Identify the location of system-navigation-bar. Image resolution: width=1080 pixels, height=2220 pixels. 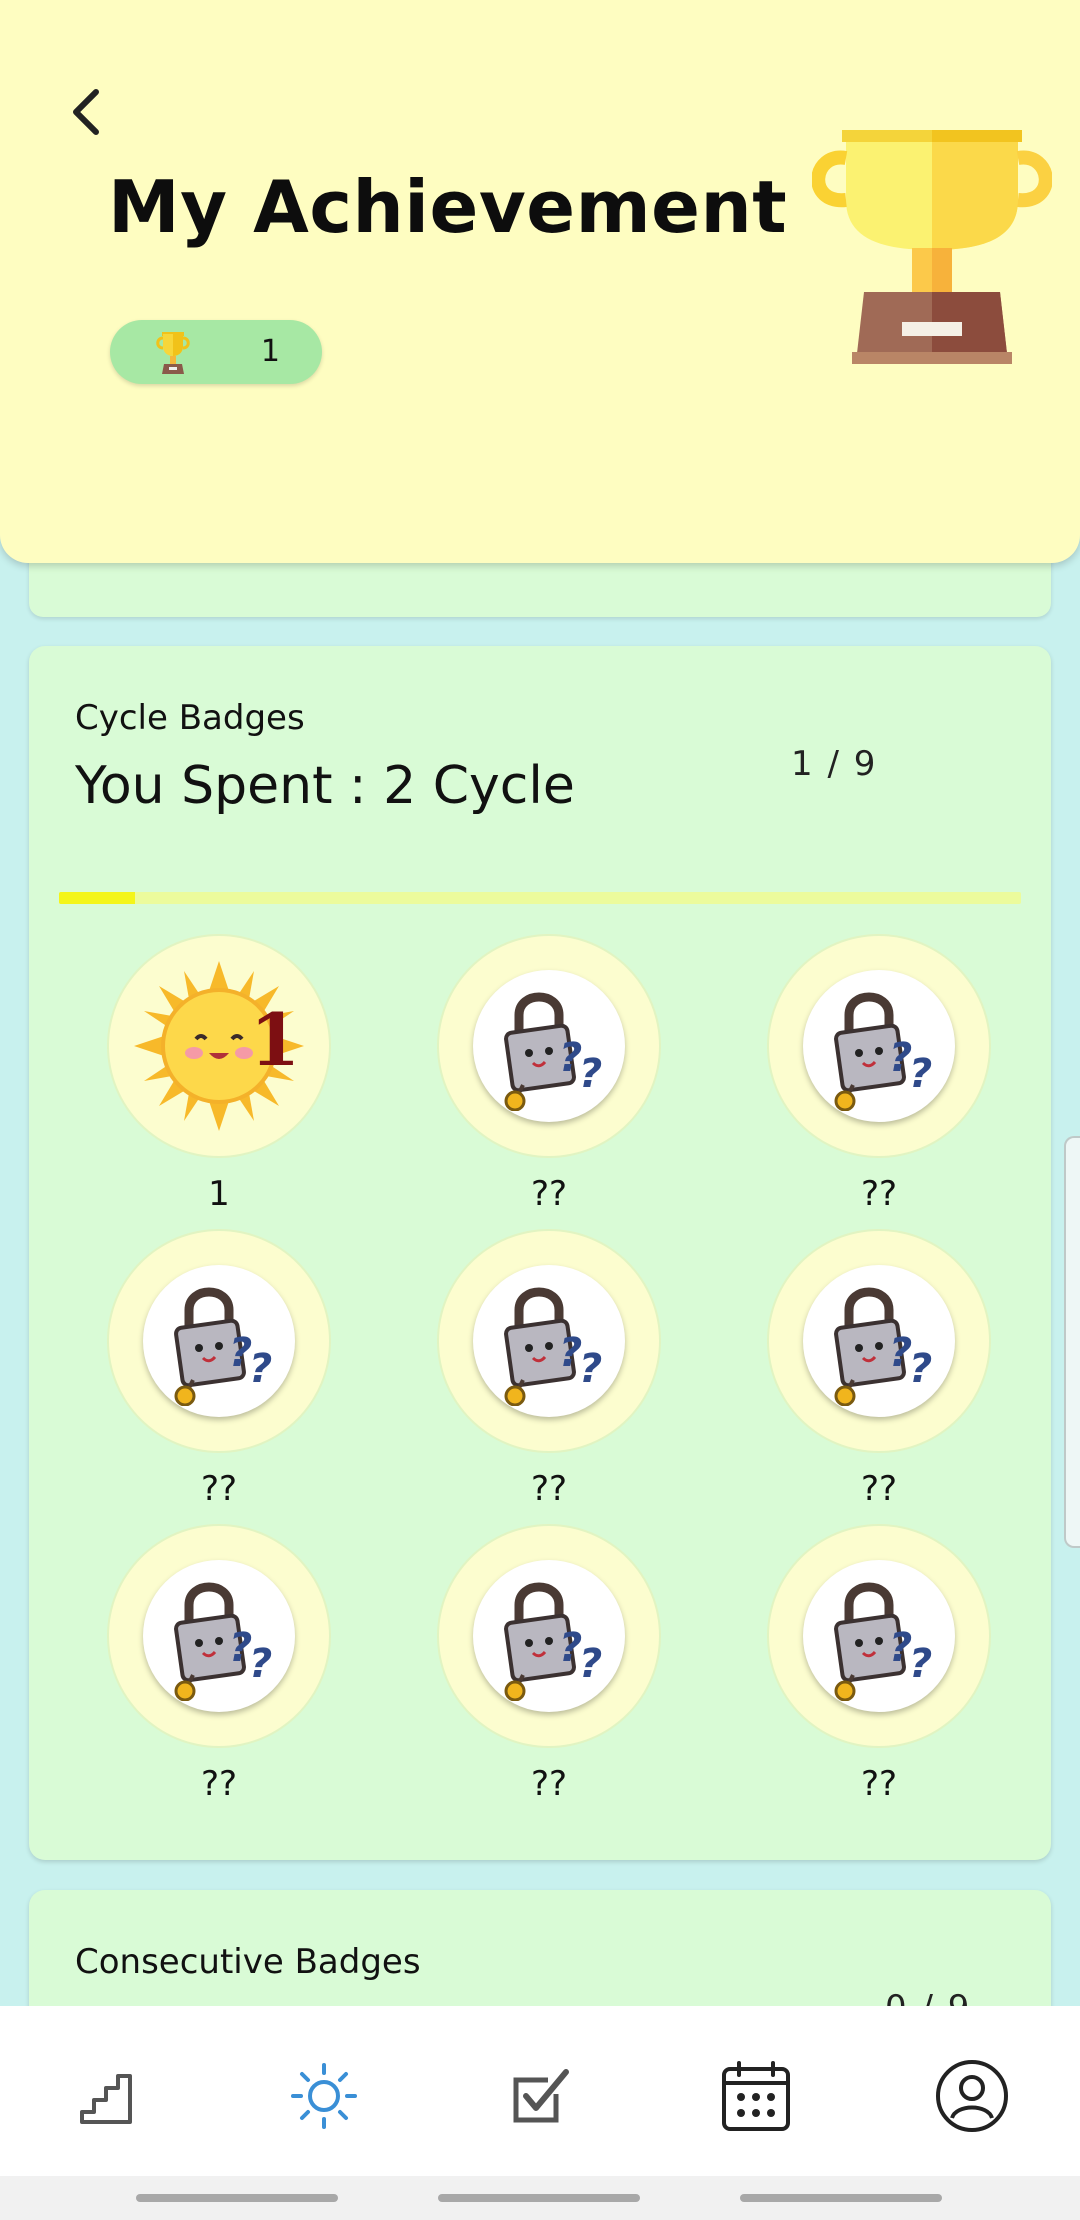
(540, 2198).